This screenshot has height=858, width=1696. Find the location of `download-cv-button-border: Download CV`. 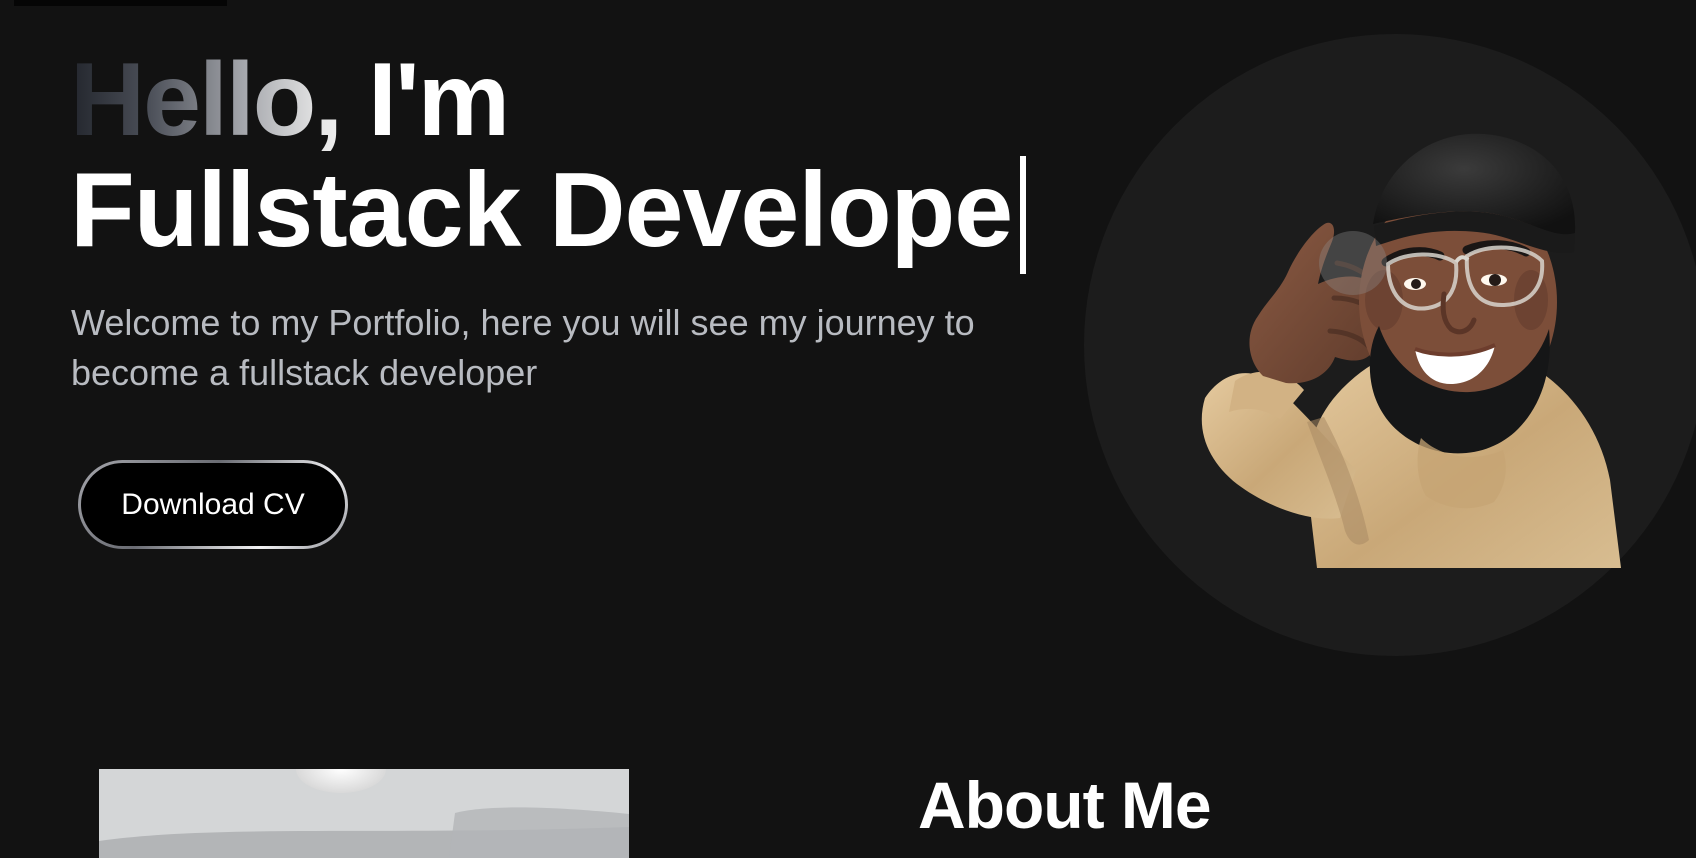

download-cv-button-border: Download CV is located at coordinates (213, 504).